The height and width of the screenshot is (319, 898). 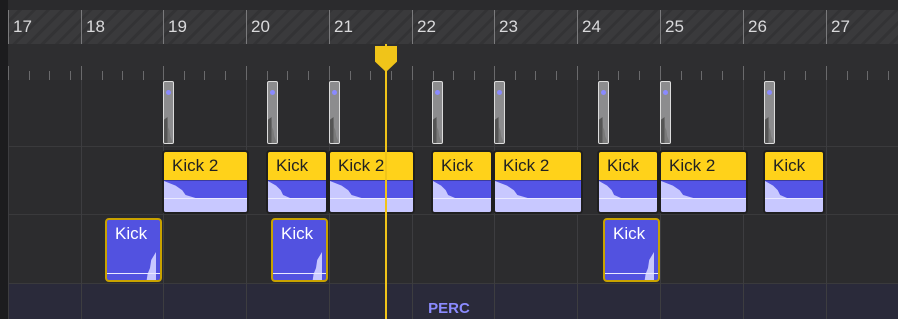 I want to click on bar-number: 24, so click(x=591, y=26).